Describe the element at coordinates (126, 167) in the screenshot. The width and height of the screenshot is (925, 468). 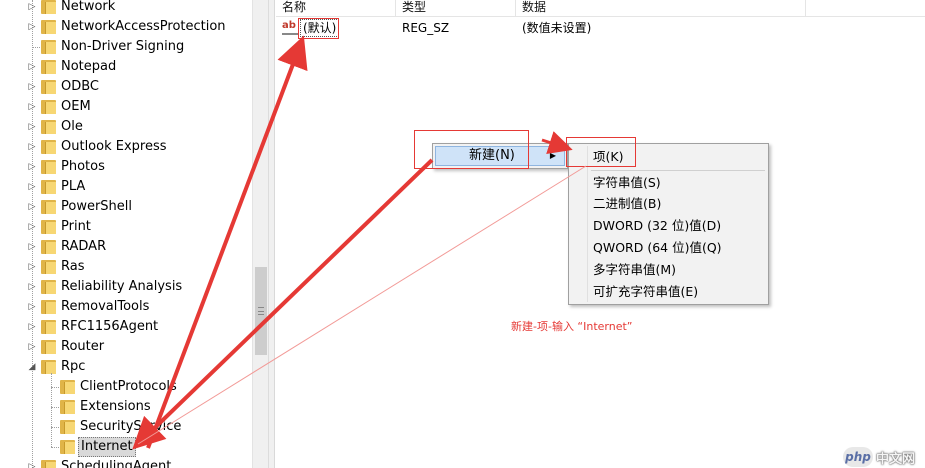
I see `tree-item: ▷ Photos` at that location.